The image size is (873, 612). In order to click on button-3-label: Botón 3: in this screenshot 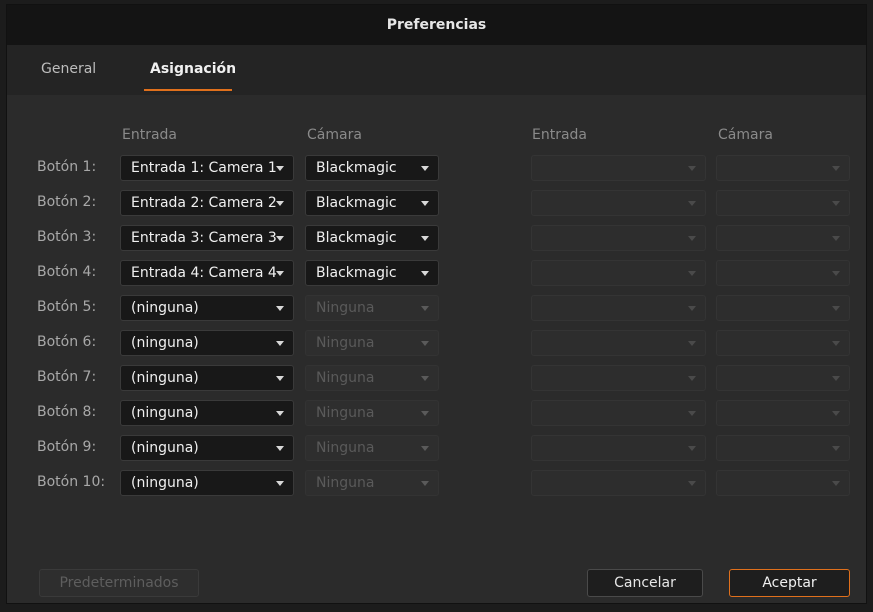, I will do `click(67, 237)`.